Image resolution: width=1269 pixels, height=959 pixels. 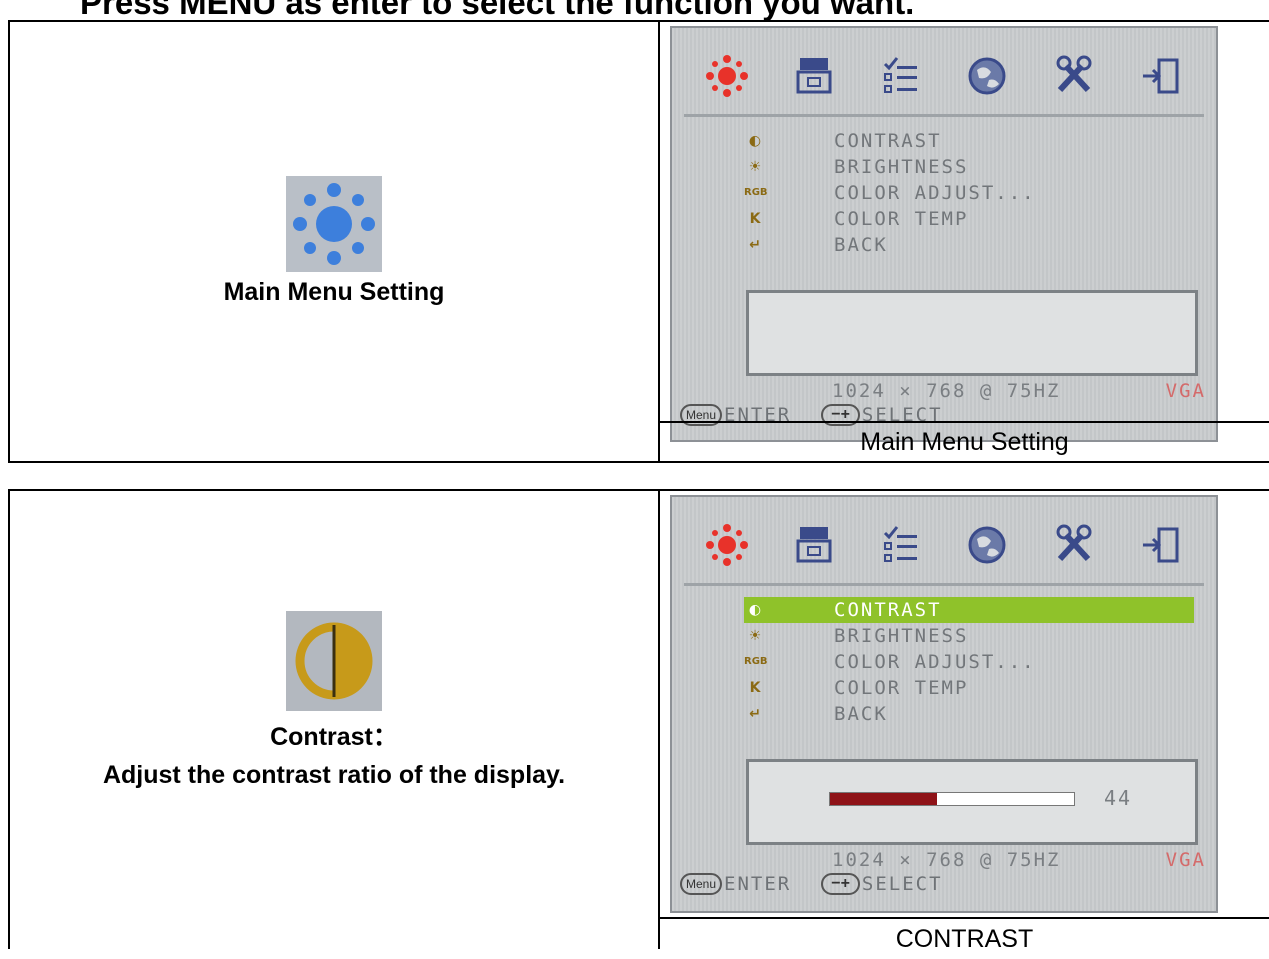 I want to click on osd-adjust-panel: 44, so click(x=972, y=802).